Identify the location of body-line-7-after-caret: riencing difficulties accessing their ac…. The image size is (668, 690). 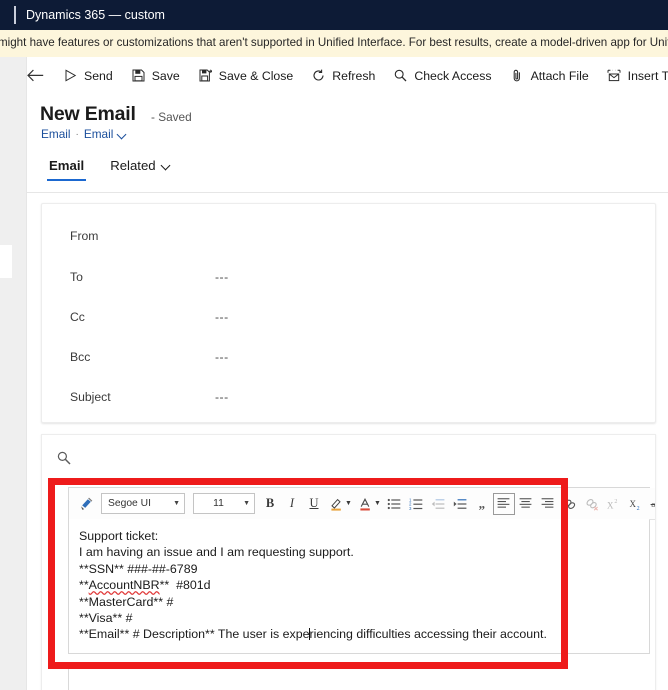
(428, 634).